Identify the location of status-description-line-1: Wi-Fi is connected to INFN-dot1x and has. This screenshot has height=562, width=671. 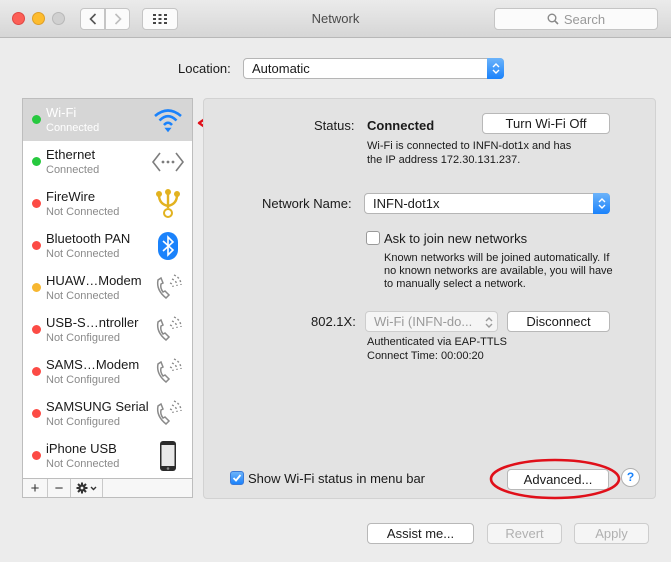
(469, 146).